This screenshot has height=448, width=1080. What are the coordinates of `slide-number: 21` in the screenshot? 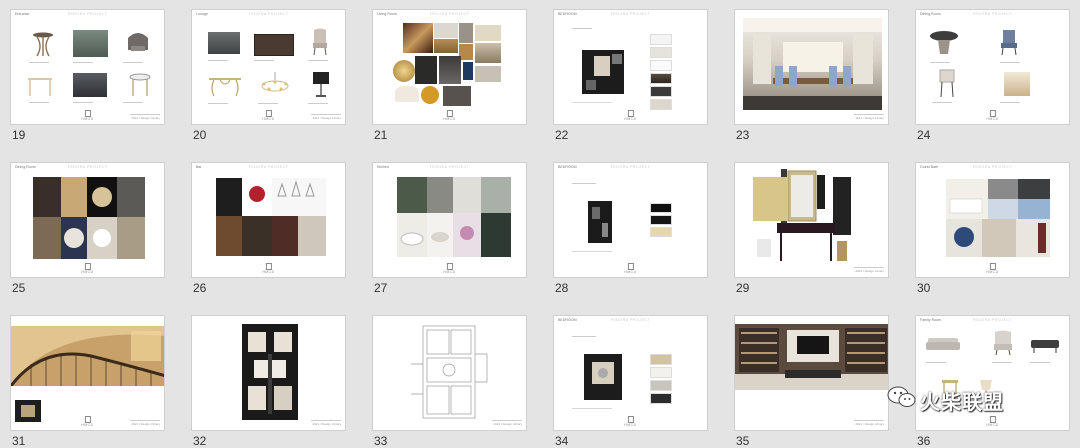 It's located at (381, 135).